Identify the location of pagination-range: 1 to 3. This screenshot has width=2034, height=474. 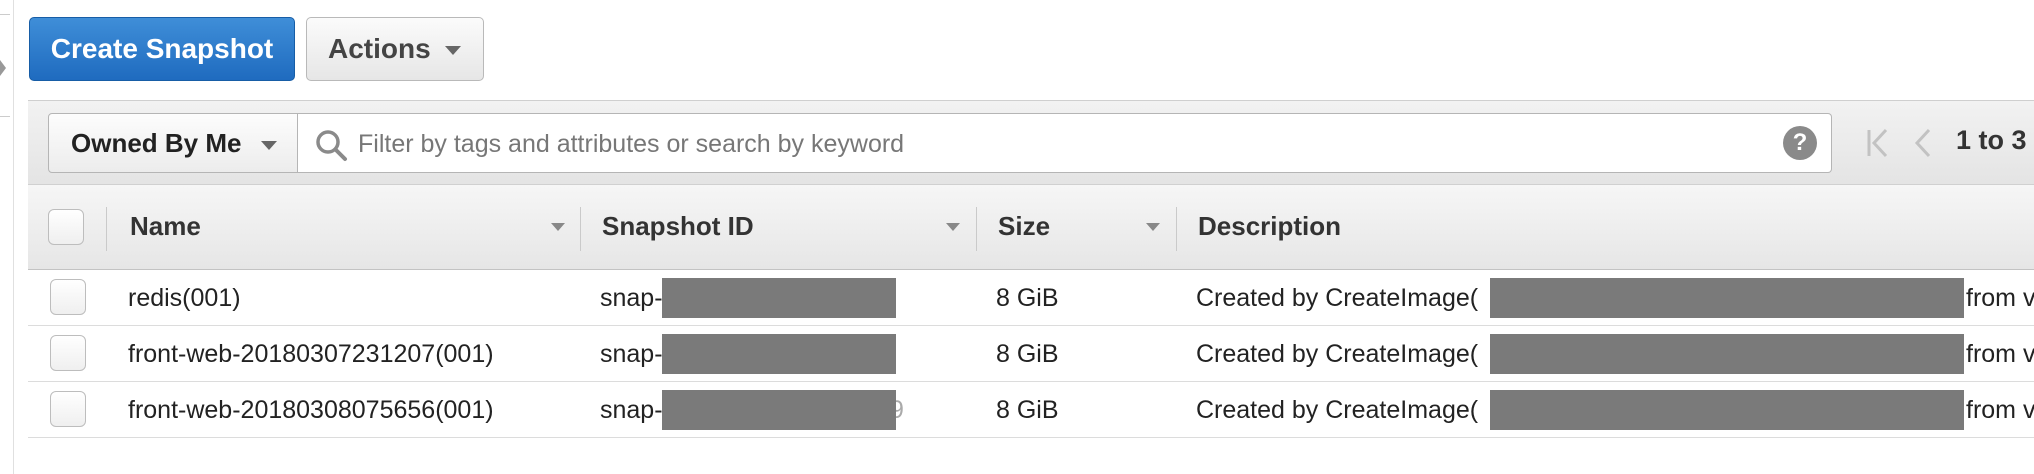
(1991, 140).